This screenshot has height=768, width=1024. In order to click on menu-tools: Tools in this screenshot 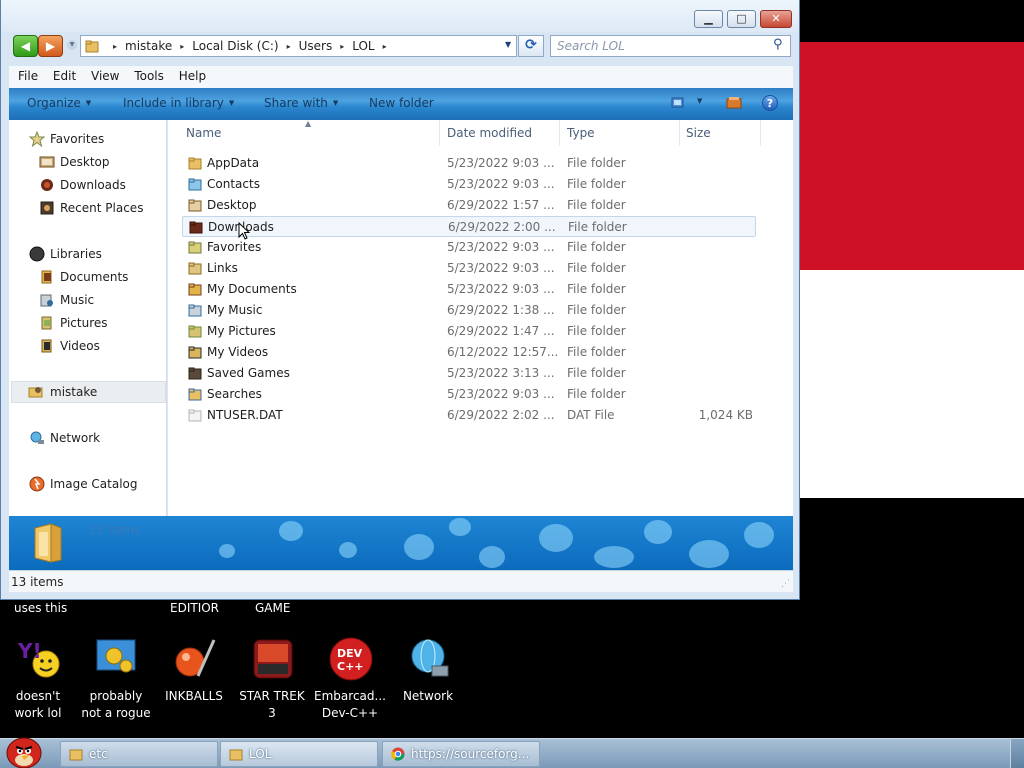, I will do `click(144, 74)`.